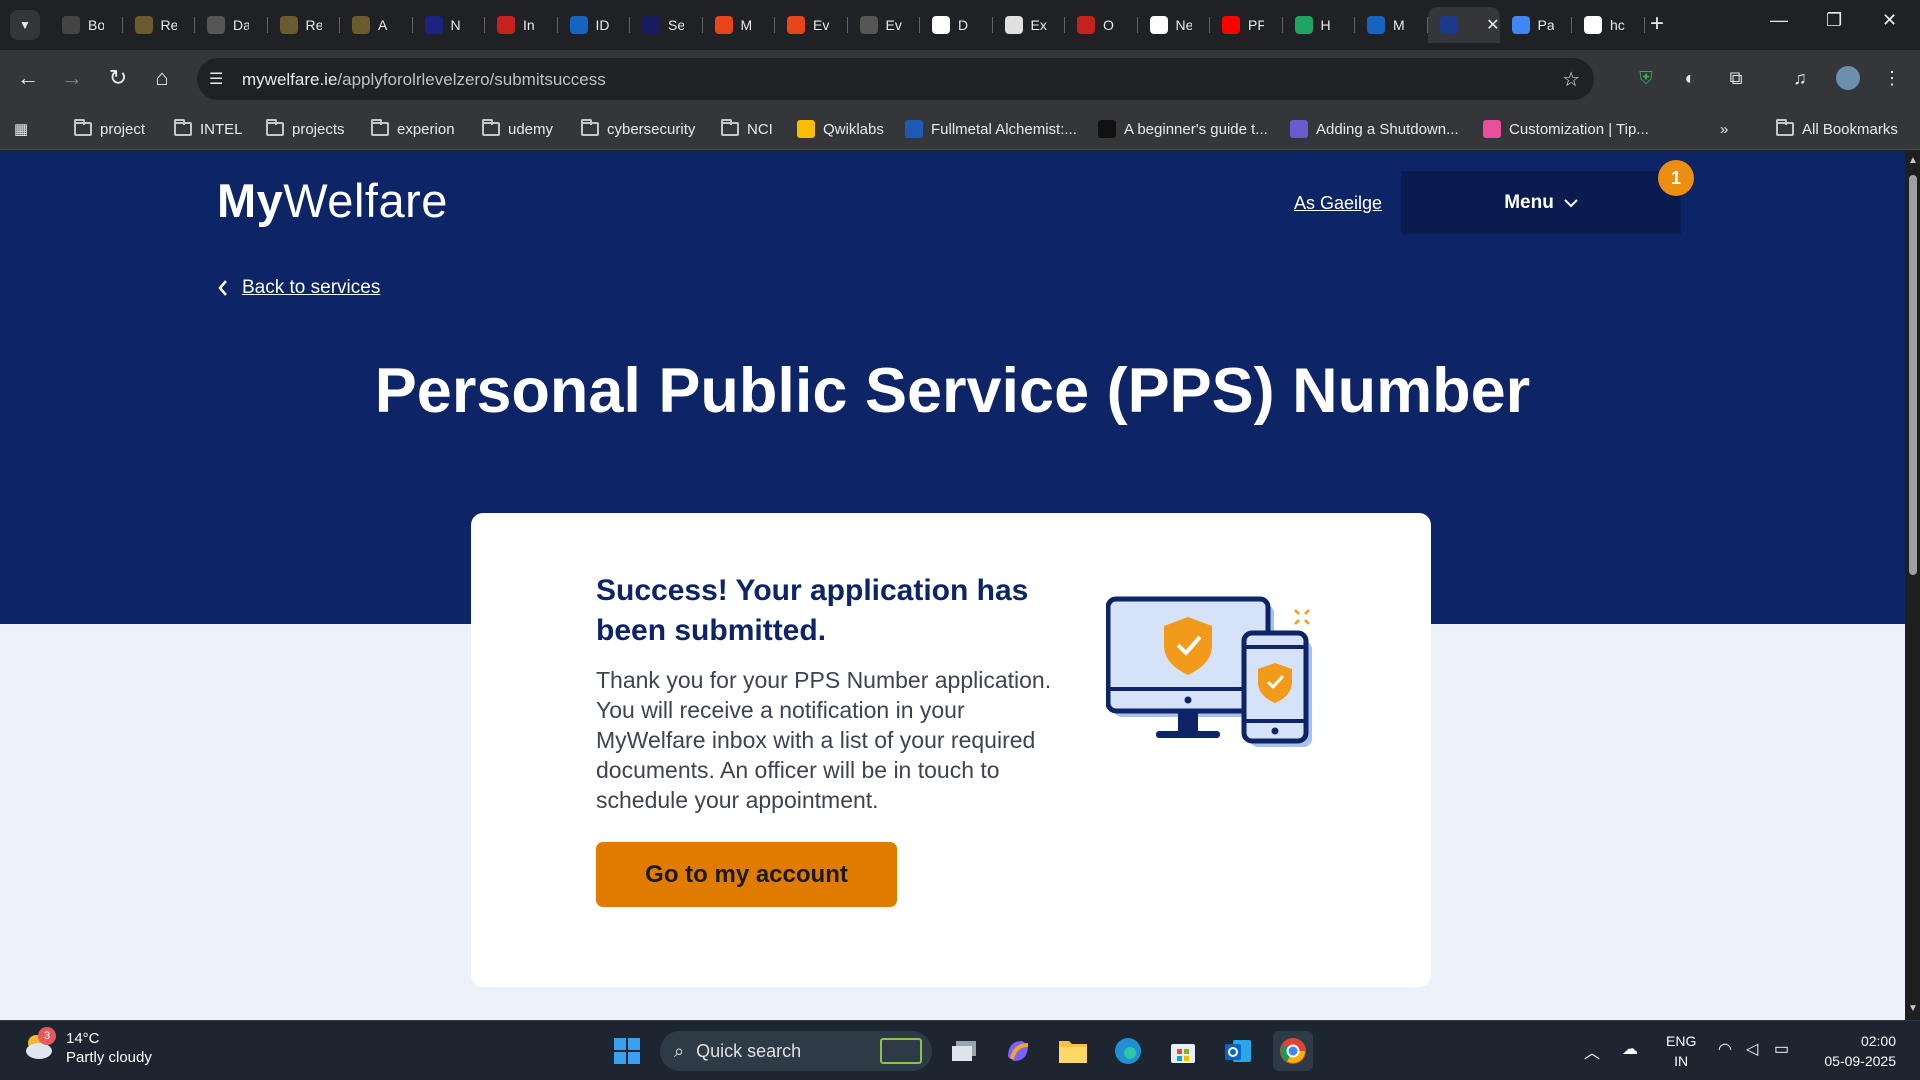  I want to click on more-menu-icon: ⋮, so click(1892, 78).